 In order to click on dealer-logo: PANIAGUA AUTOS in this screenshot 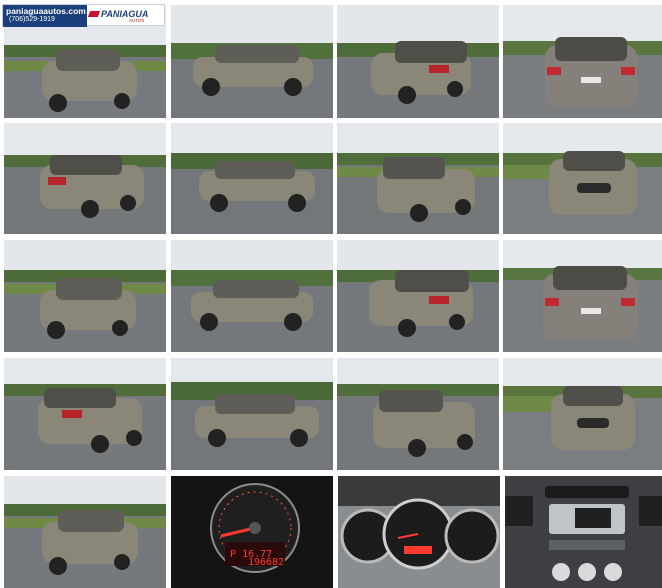, I will do `click(125, 15)`.